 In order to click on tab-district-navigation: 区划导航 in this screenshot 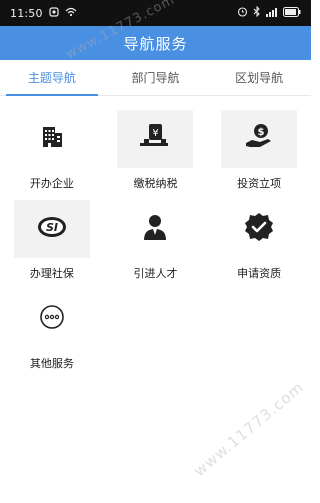, I will do `click(259, 77)`.